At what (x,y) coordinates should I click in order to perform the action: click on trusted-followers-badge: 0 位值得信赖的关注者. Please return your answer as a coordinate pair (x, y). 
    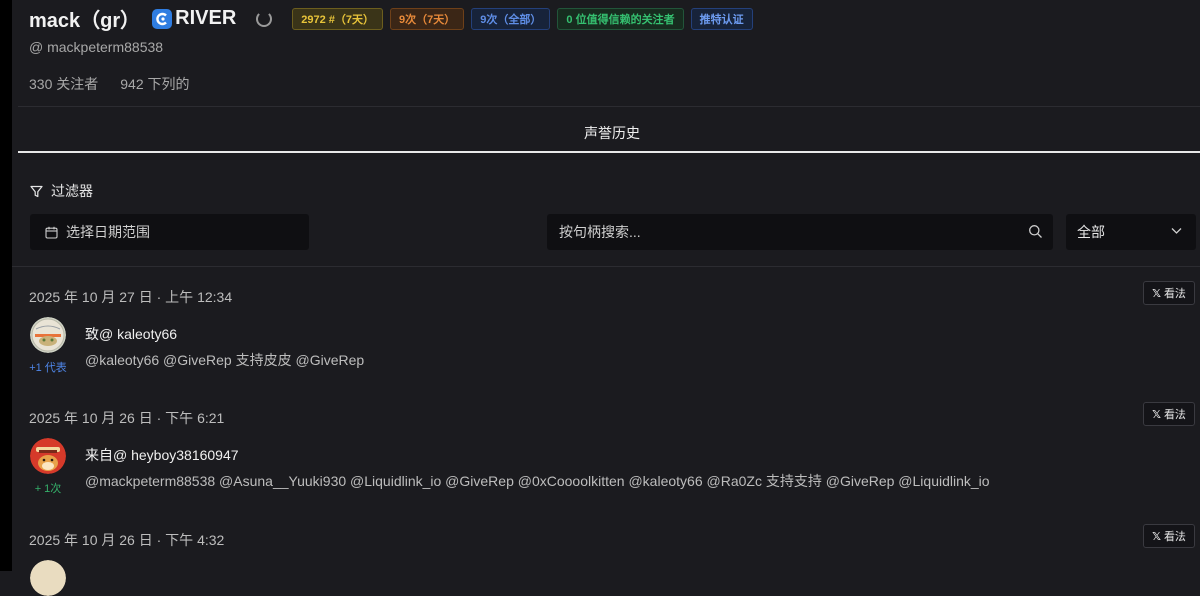
    Looking at the image, I should click on (620, 18).